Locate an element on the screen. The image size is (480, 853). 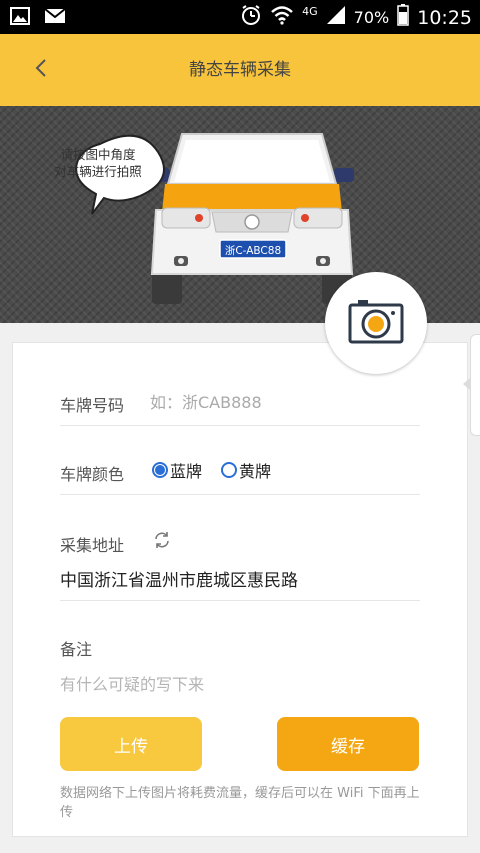
radio-yellow-plate: 黄牌 is located at coordinates (246, 470).